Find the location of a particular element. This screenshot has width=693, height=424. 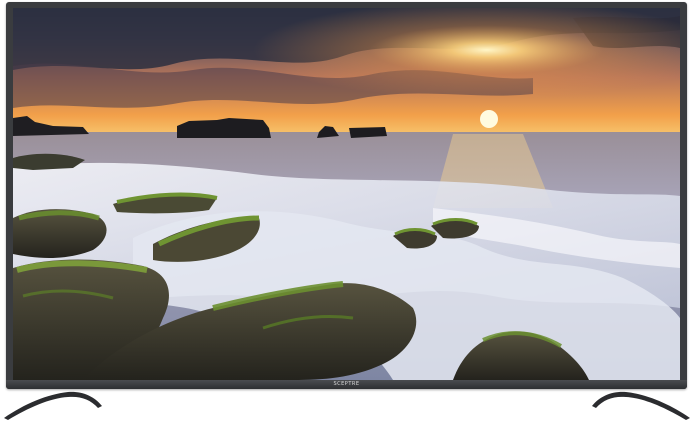

left-stand-leg is located at coordinates (53, 405).